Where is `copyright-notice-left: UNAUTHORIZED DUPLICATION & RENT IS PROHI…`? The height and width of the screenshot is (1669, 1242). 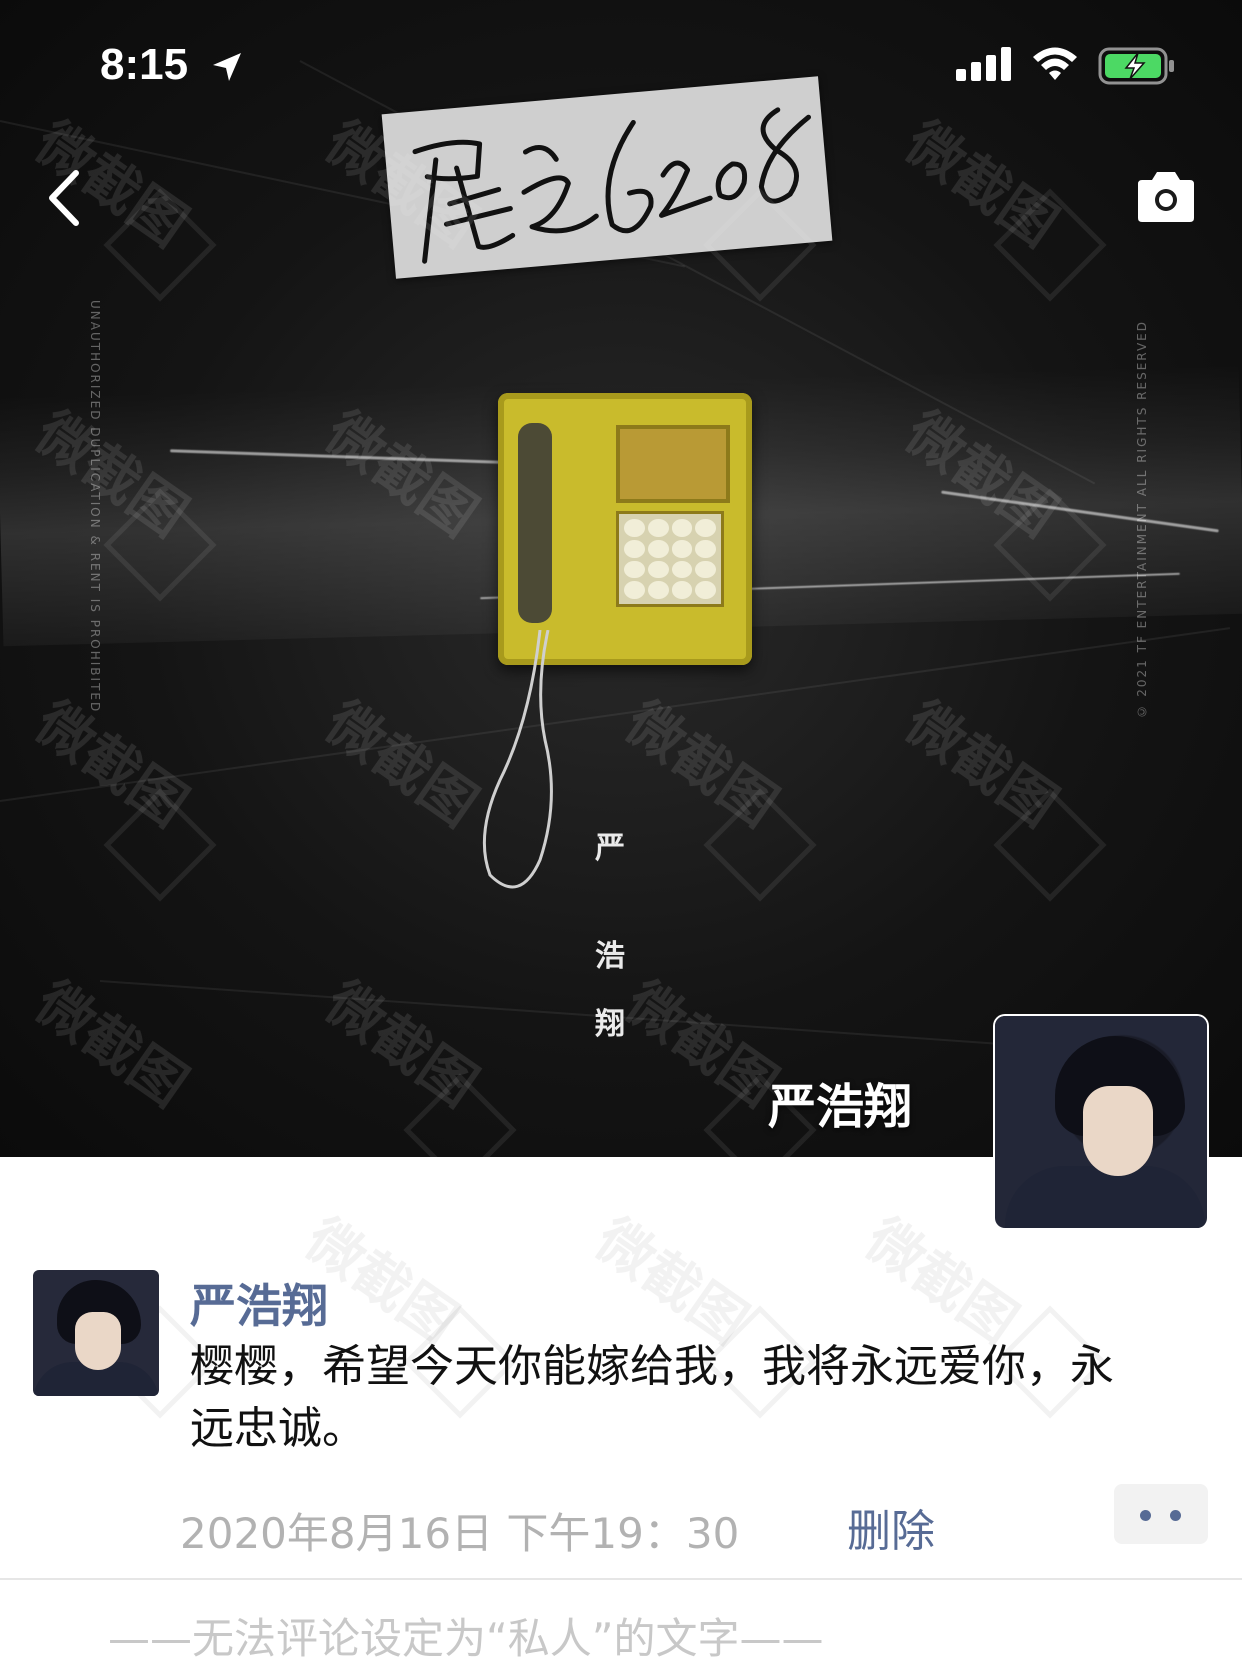 copyright-notice-left: UNAUTHORIZED DUPLICATION & RENT IS PROHI… is located at coordinates (95, 507).